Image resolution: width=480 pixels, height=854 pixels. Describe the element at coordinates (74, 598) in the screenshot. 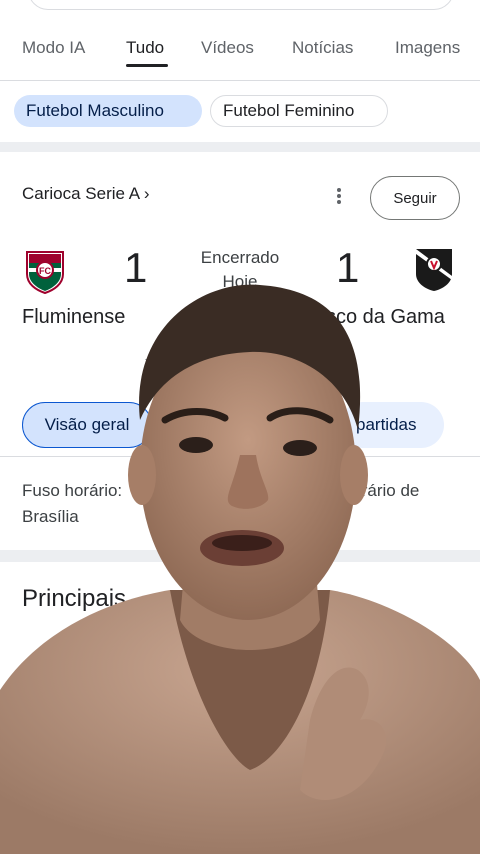

I see `section-title: Principais` at that location.